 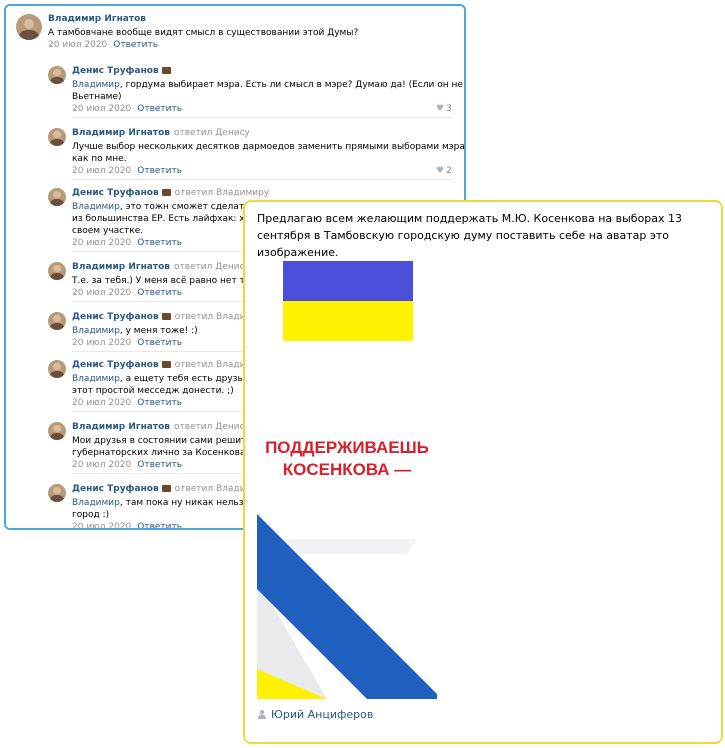 I want to click on flag-blue-stripe, so click(x=348, y=281).